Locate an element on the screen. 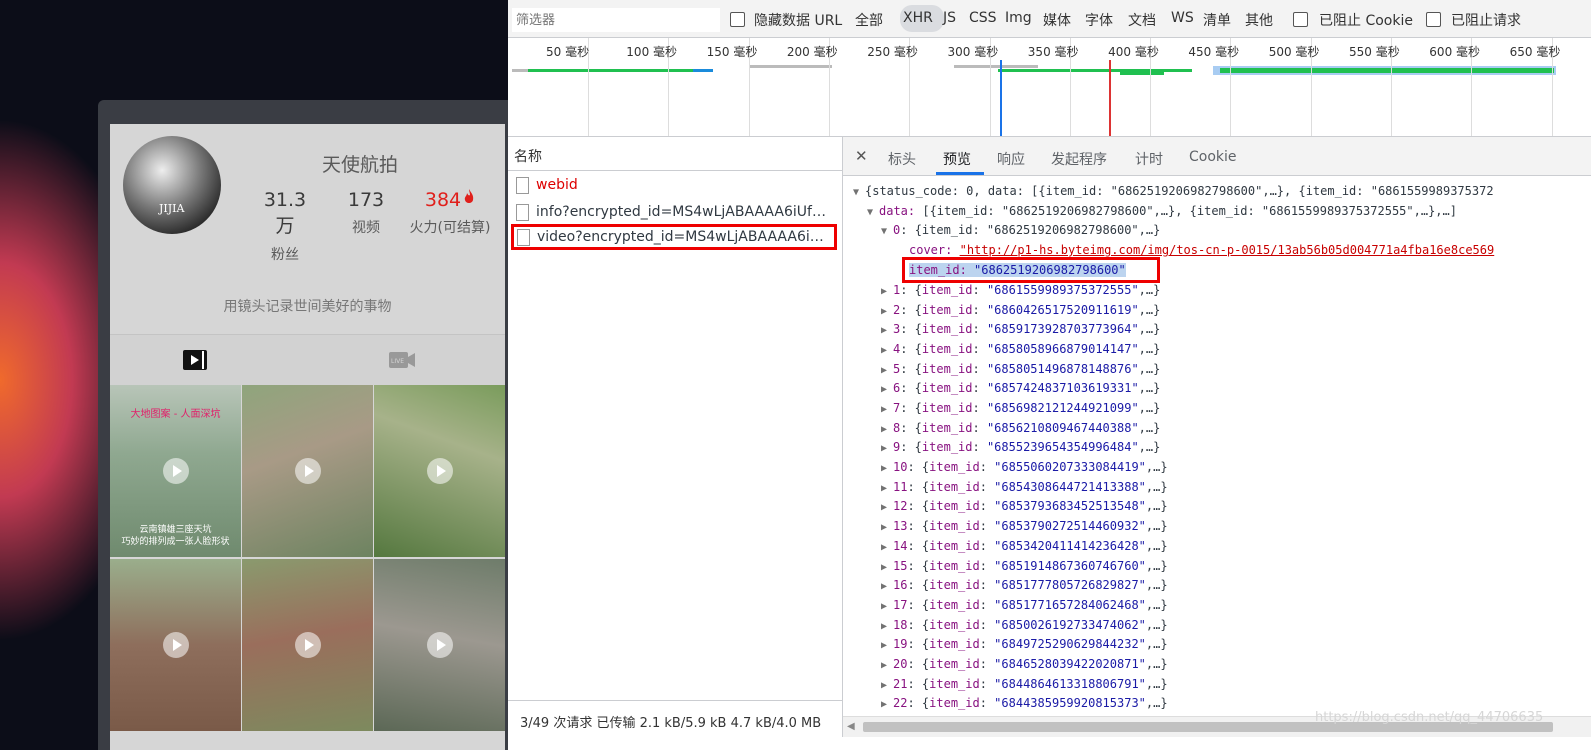 This screenshot has height=750, width=1591. tab-response: 响应 is located at coordinates (1011, 159).